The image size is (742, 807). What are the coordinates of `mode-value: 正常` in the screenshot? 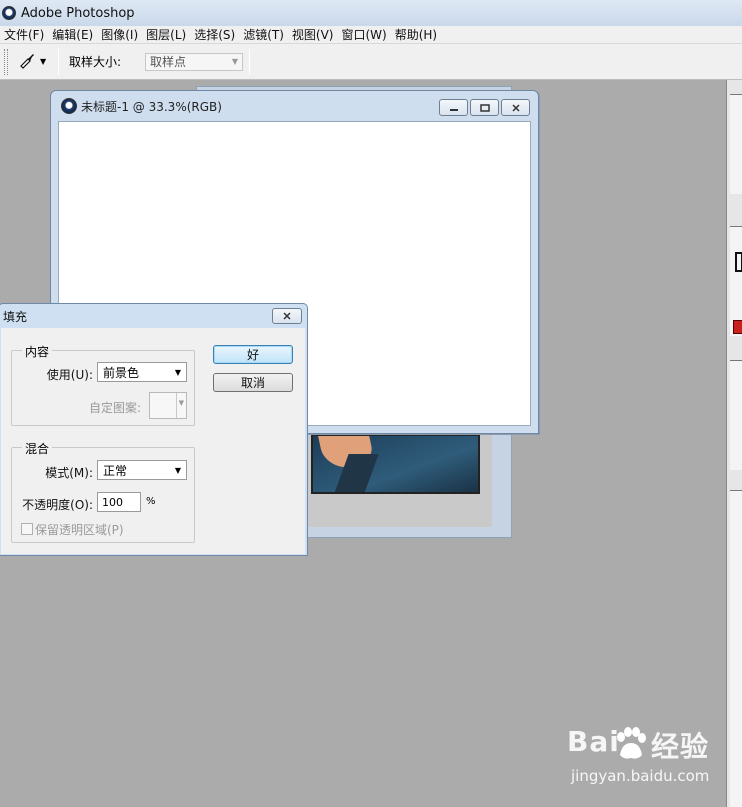 It's located at (115, 470).